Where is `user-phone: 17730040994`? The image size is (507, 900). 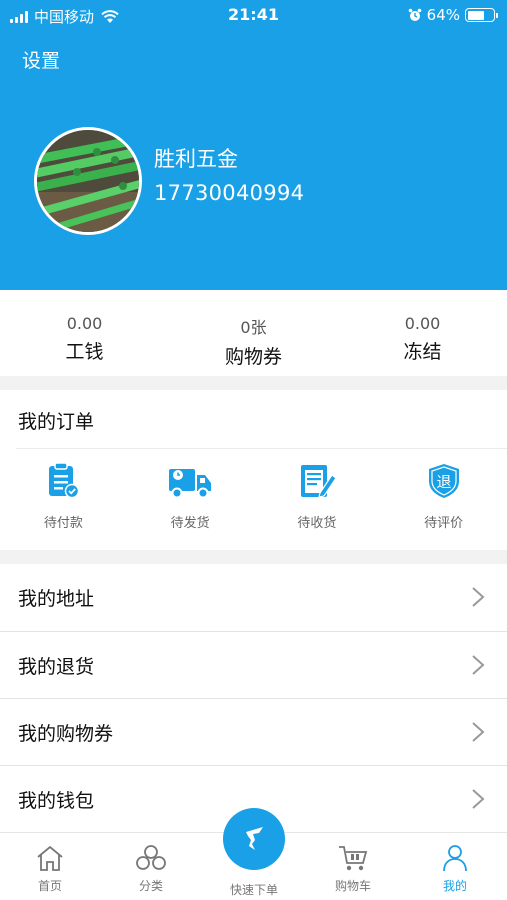
user-phone: 17730040994 is located at coordinates (229, 193).